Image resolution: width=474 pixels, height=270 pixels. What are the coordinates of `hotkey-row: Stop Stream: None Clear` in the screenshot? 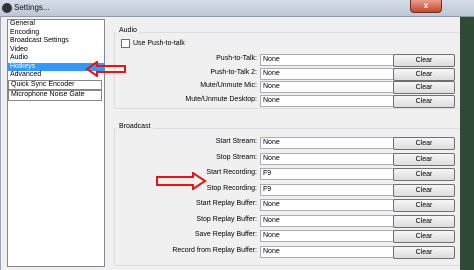 It's located at (288, 159).